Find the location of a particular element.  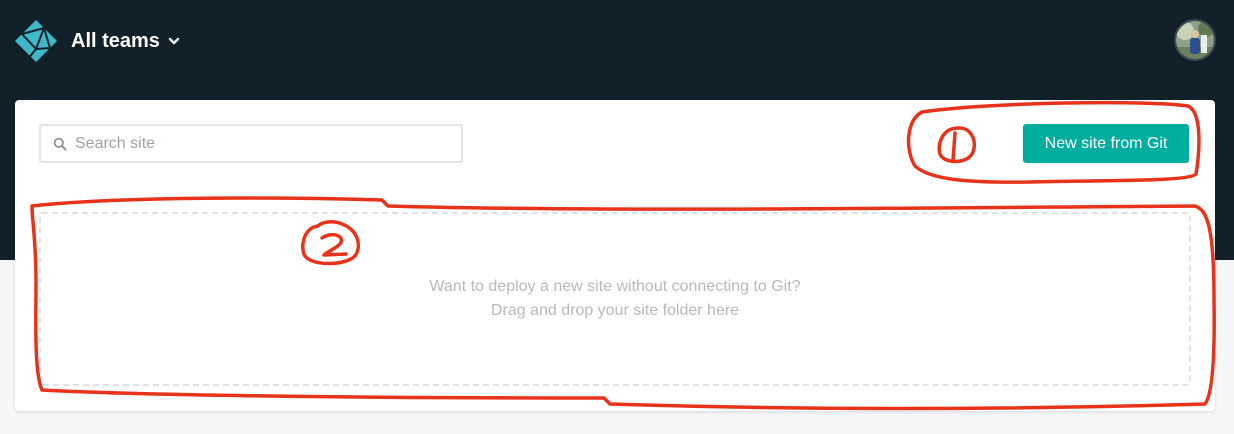

user-avatar-icon is located at coordinates (1195, 40).